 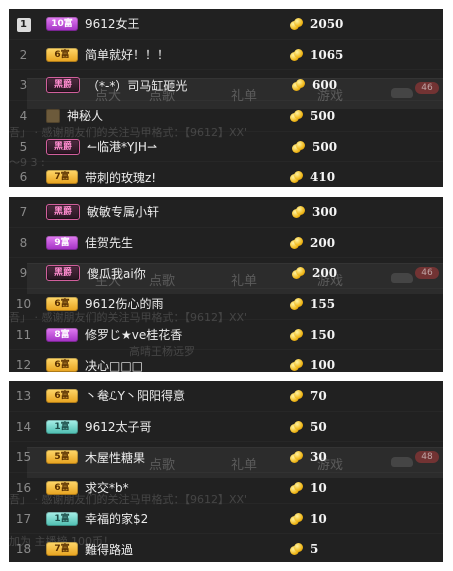 I want to click on coin-amount: 150, so click(x=323, y=334).